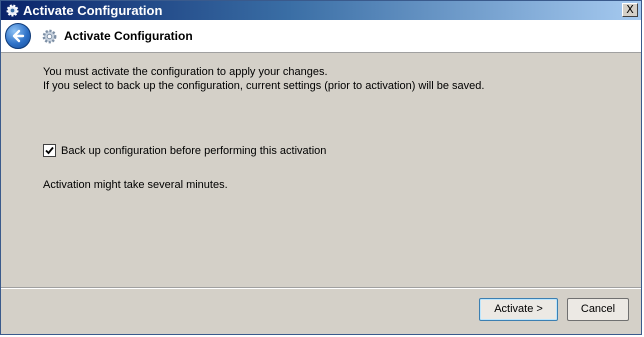 The width and height of the screenshot is (644, 337). What do you see at coordinates (93, 10) in the screenshot?
I see `window-title: Activate Configuration` at bounding box center [93, 10].